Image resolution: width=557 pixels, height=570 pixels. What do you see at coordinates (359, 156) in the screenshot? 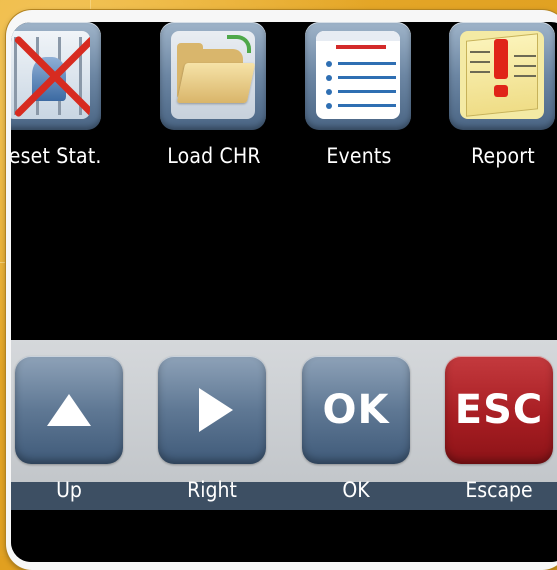
I see `events-label: Events` at bounding box center [359, 156].